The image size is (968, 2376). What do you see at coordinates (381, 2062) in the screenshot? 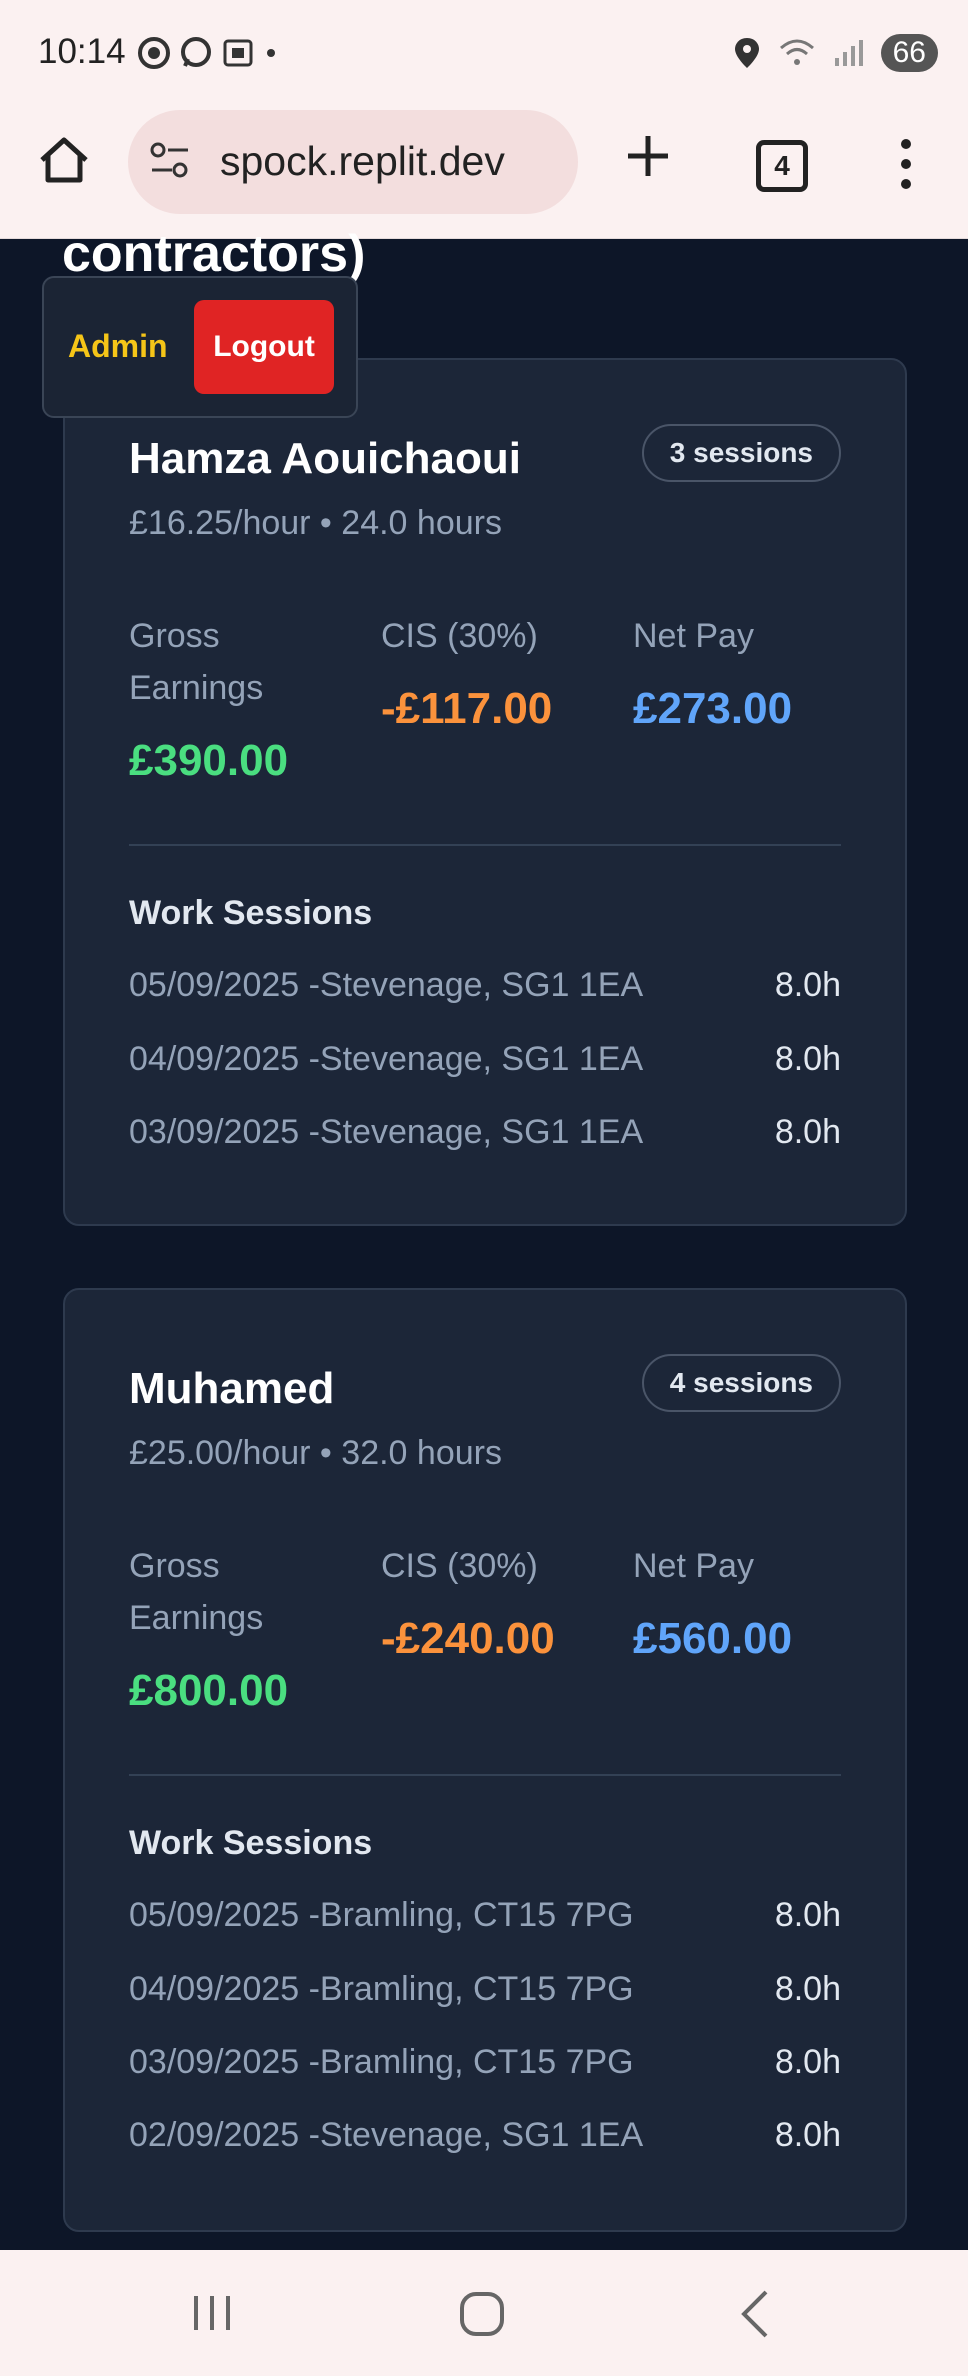
I see `session-description: 03/09/2025 -Bramling, CT15 7PG` at bounding box center [381, 2062].